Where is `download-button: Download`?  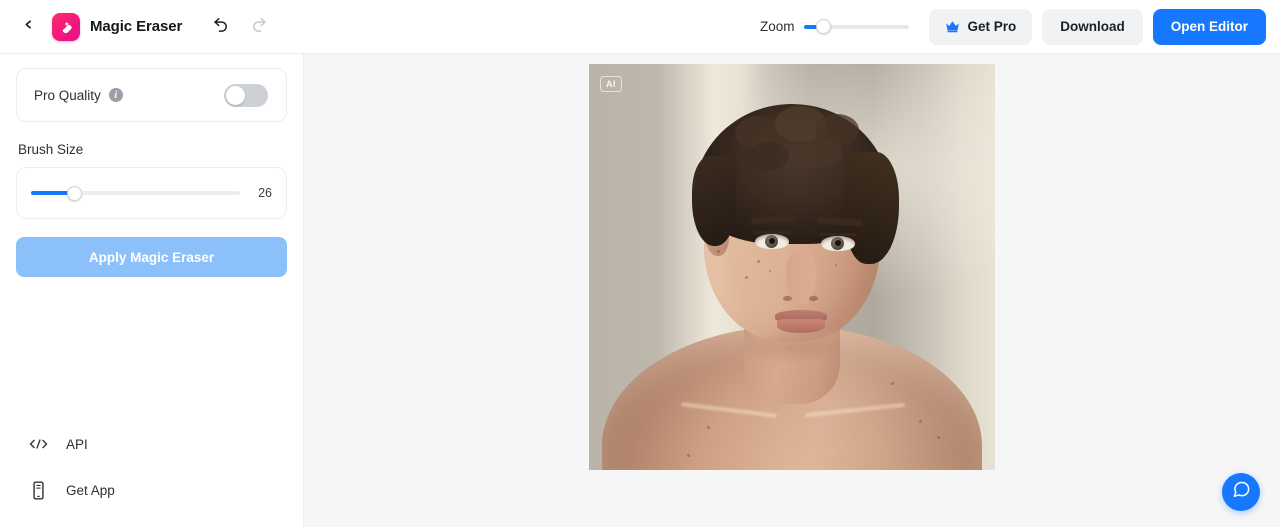
download-button: Download is located at coordinates (1092, 26).